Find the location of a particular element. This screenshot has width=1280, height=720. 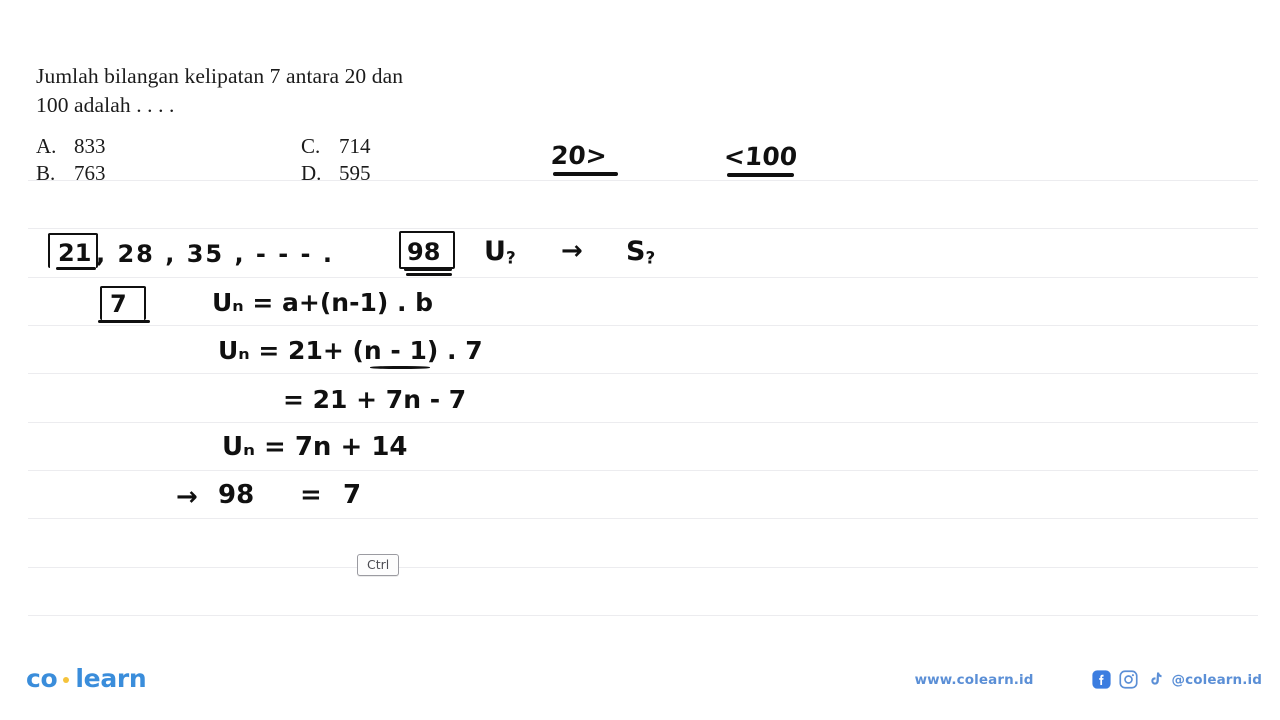

annotation-arrow-to-sum: → is located at coordinates (572, 251).